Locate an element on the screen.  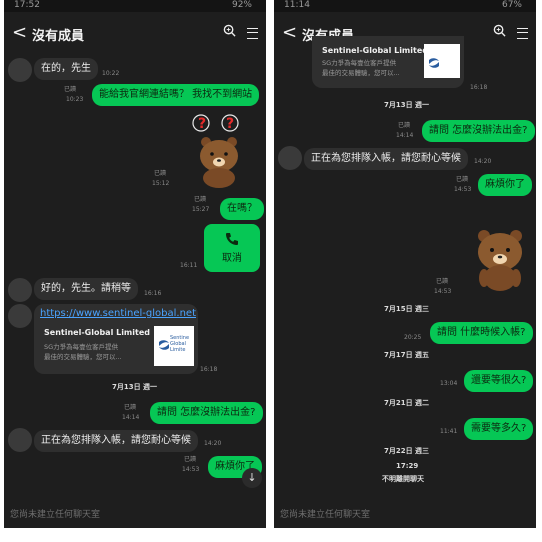
date-separator: 7月17日 週五 is located at coordinates (407, 355).